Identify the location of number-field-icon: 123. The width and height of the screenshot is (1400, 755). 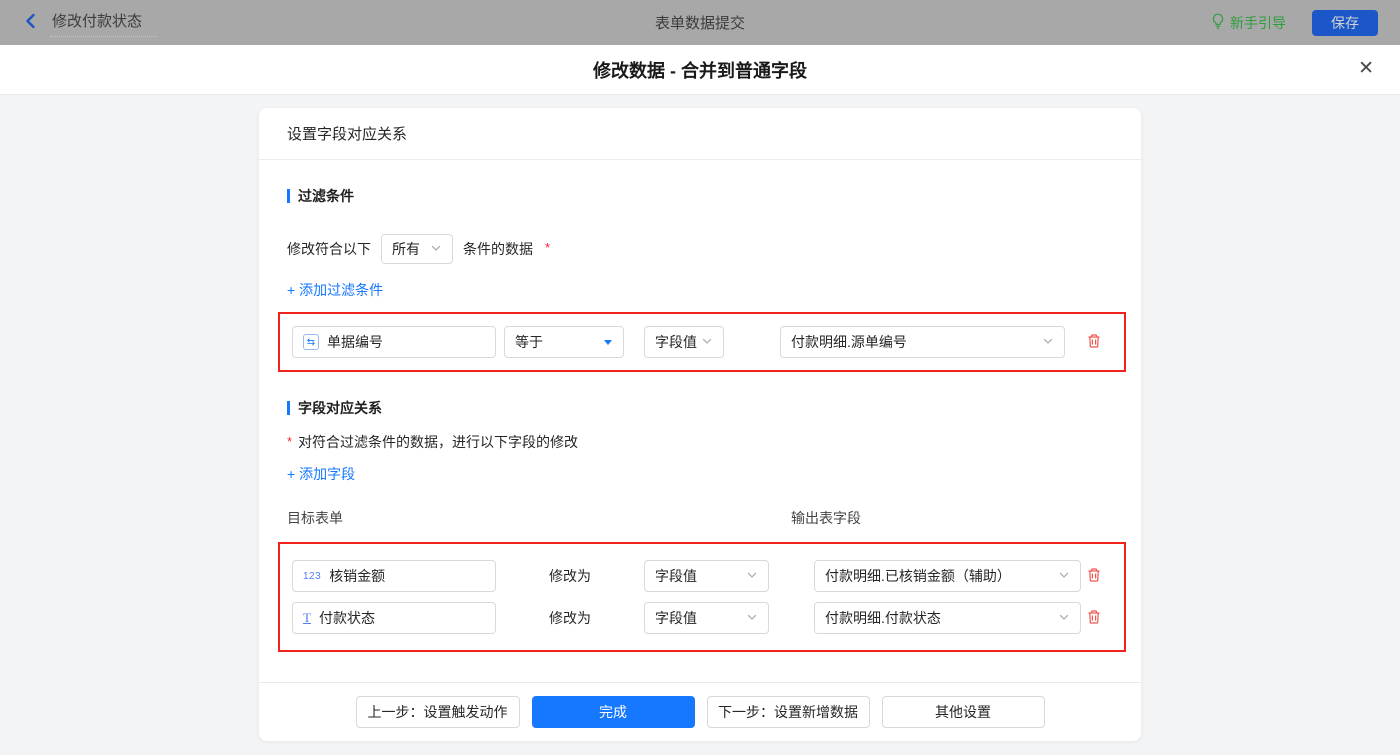
(312, 576).